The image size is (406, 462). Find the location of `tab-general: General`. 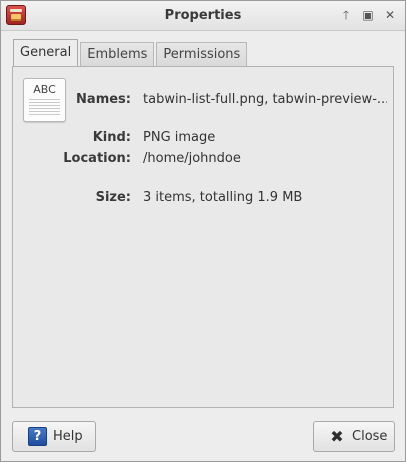

tab-general: General is located at coordinates (46, 53).